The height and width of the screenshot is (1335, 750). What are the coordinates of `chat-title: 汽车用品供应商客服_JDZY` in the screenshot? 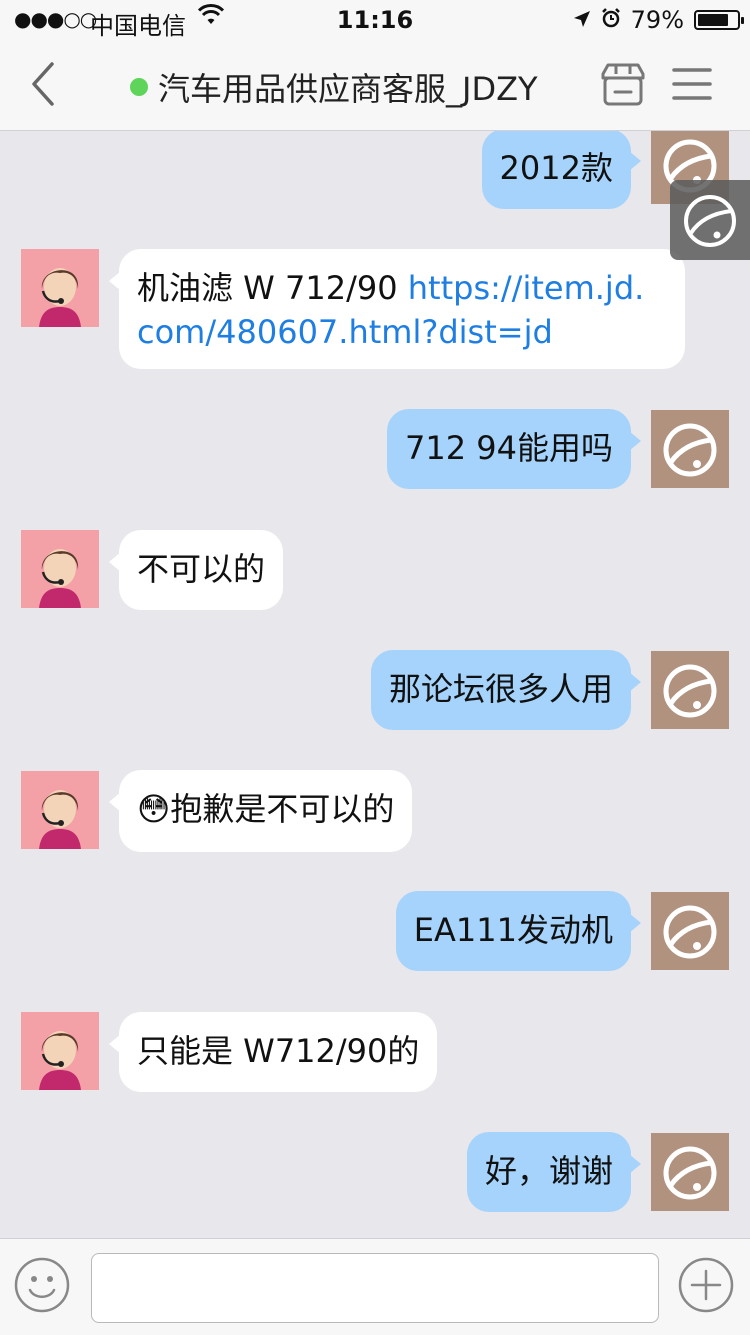 It's located at (334, 87).